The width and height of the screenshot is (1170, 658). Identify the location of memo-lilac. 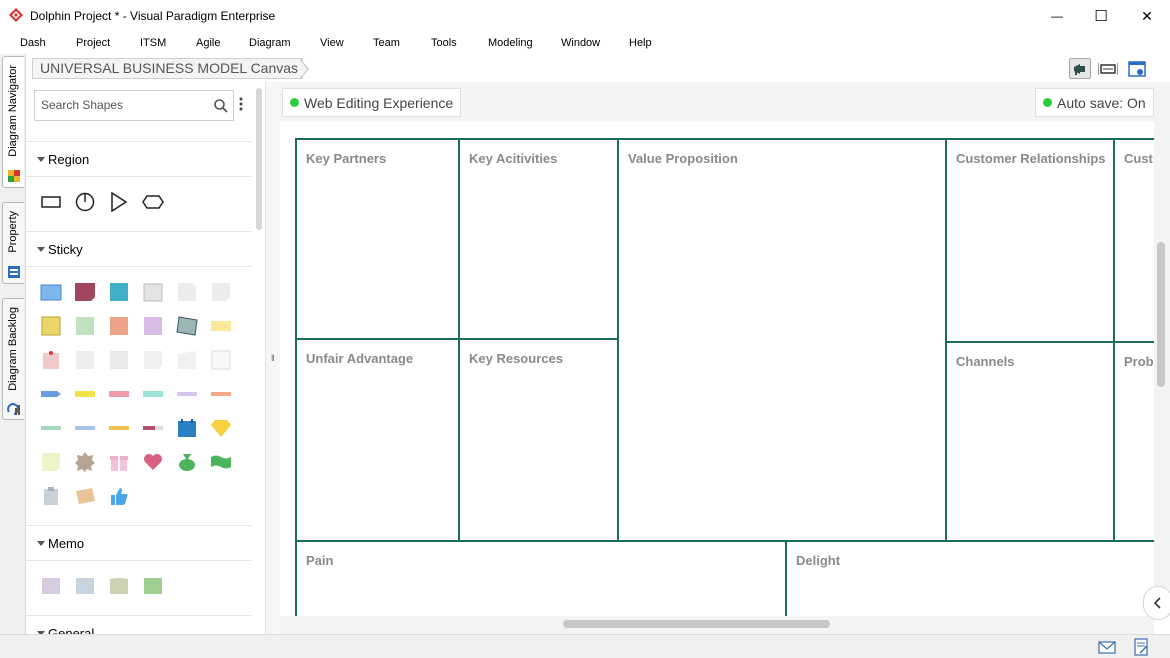
(51, 586).